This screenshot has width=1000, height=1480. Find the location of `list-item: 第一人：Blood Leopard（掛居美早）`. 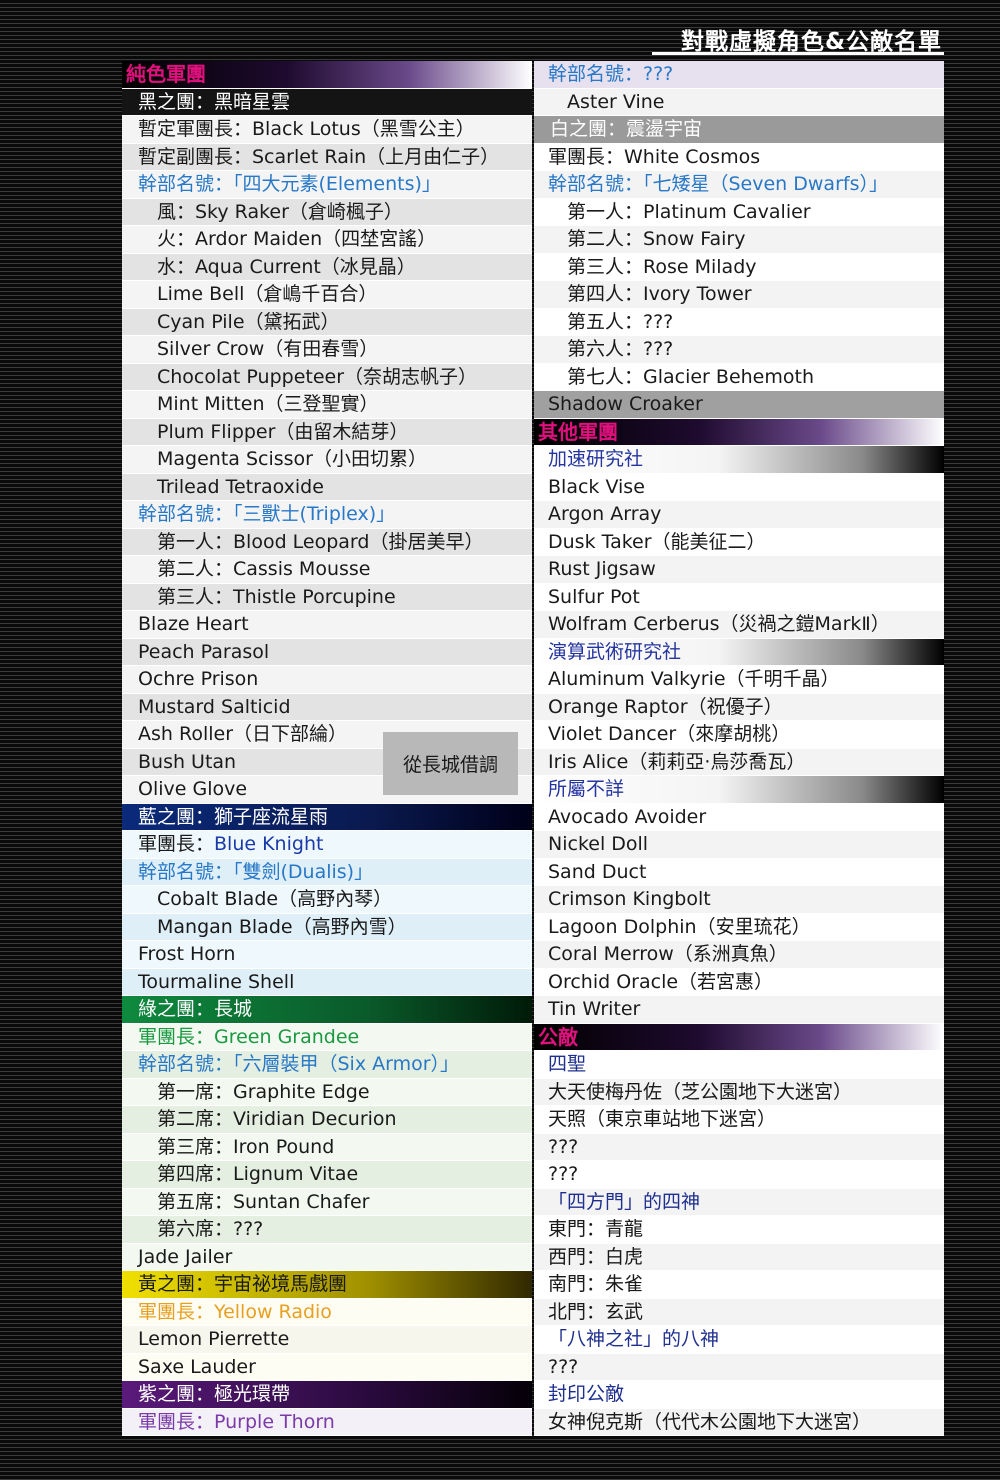

list-item: 第一人：Blood Leopard（掛居美早） is located at coordinates (327, 542).